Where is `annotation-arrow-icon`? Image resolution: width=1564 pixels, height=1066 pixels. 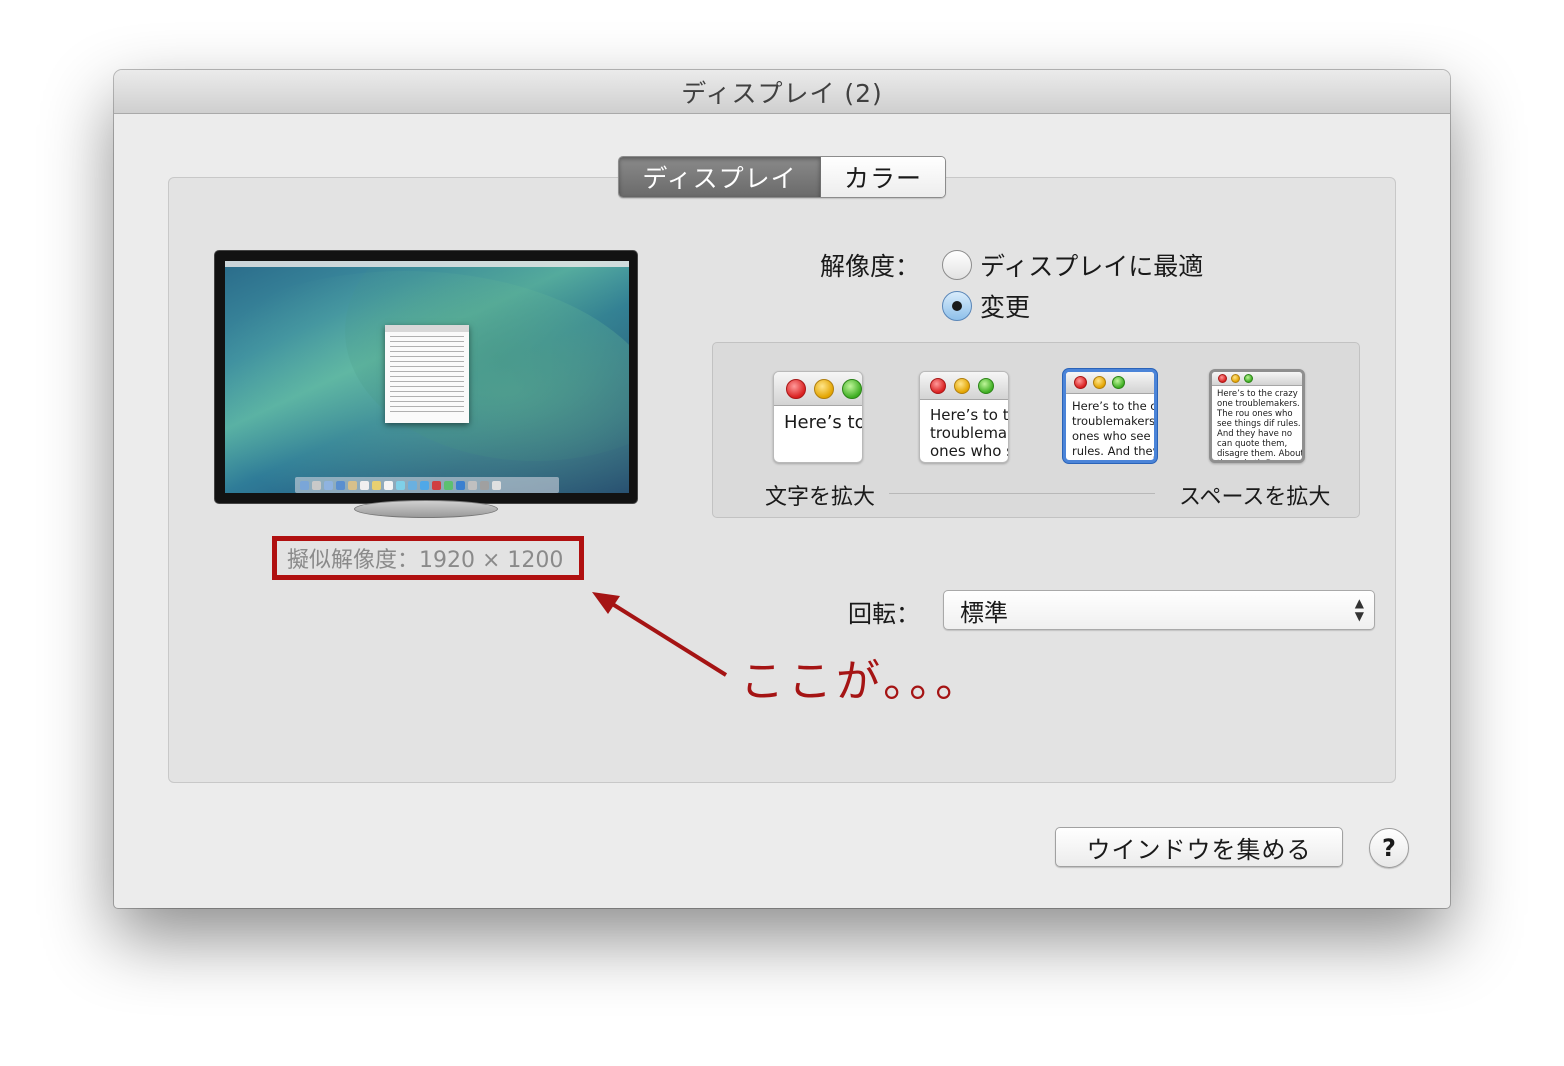 annotation-arrow-icon is located at coordinates (660, 634).